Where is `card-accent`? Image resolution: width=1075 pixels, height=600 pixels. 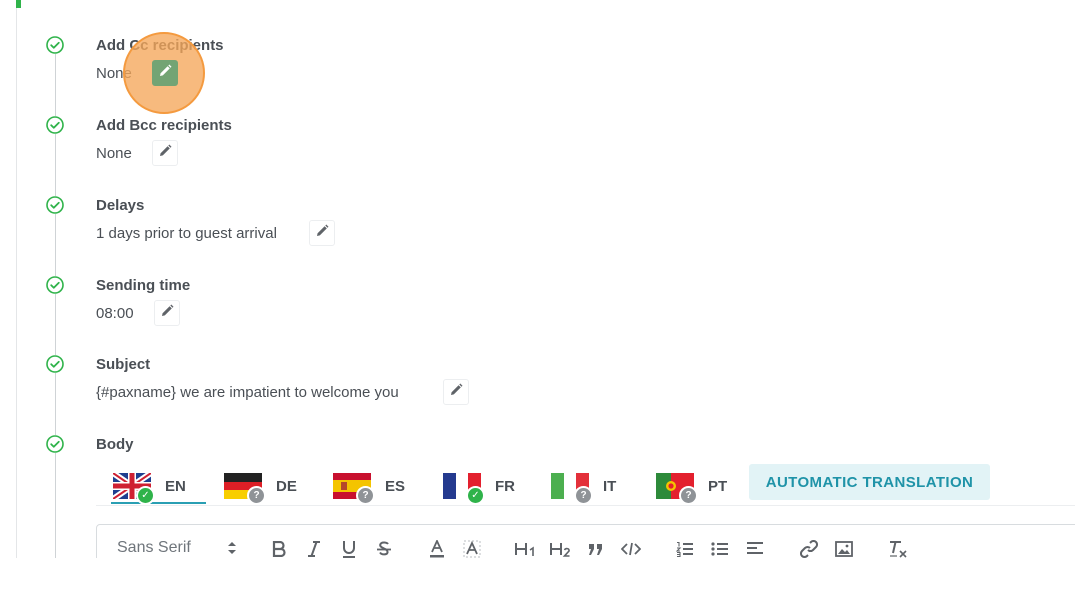 card-accent is located at coordinates (18, 4).